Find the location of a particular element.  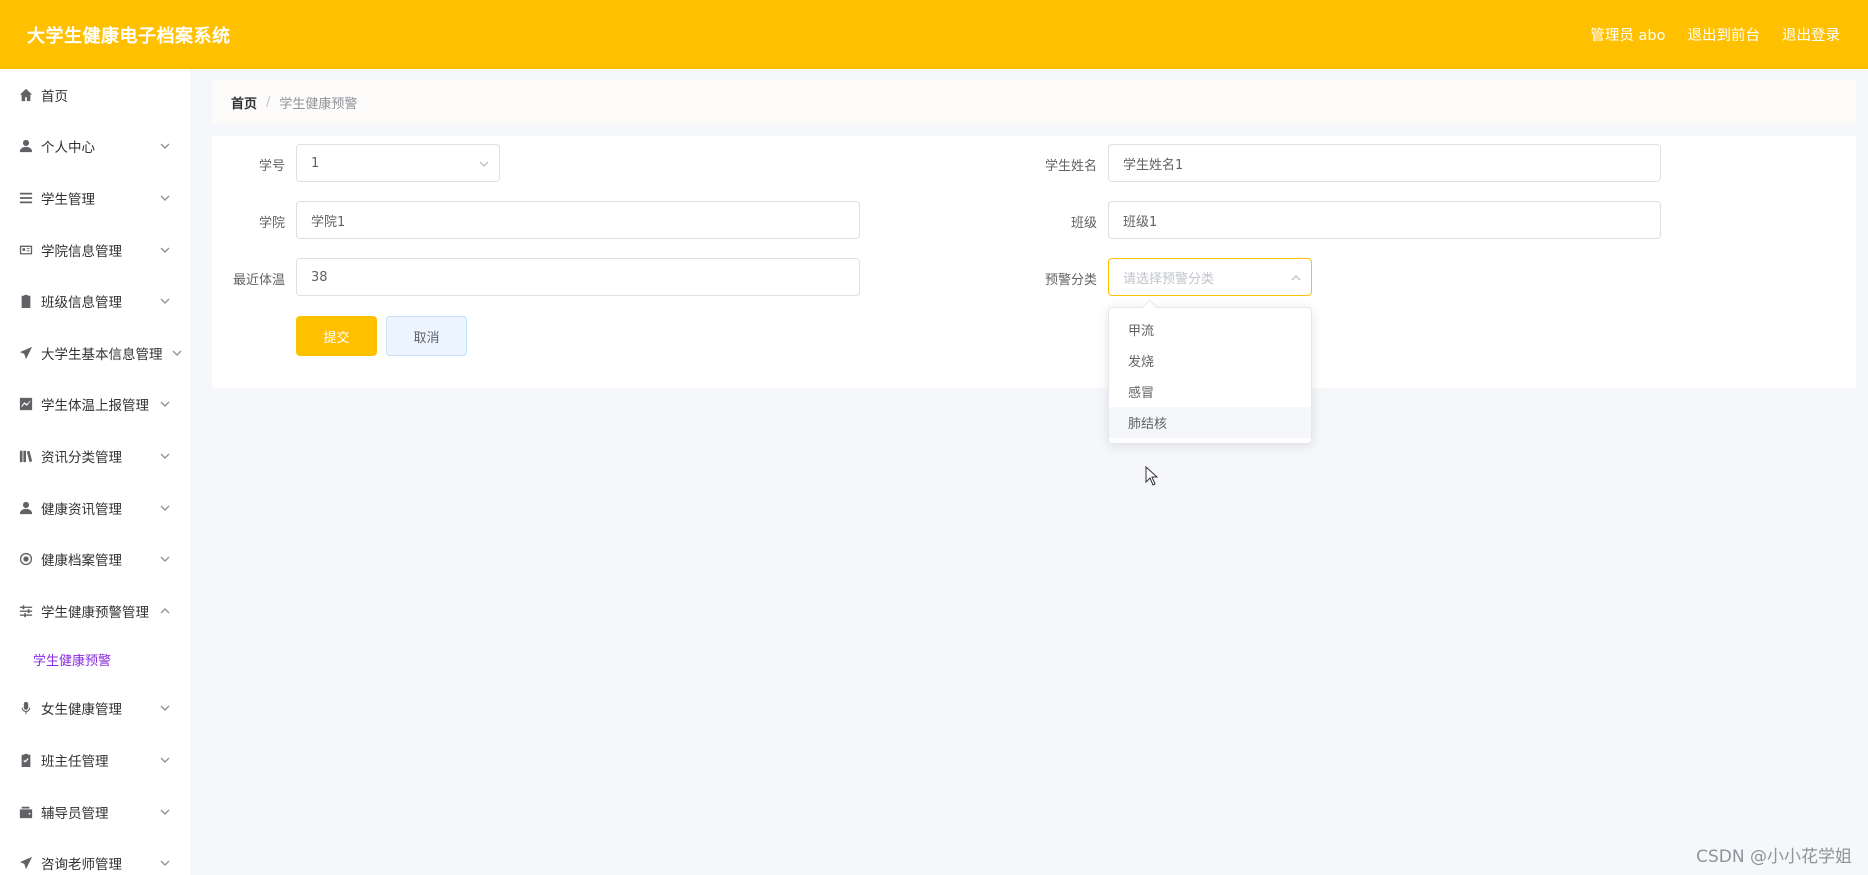

breadcrumb-home: 首页 is located at coordinates (244, 102).